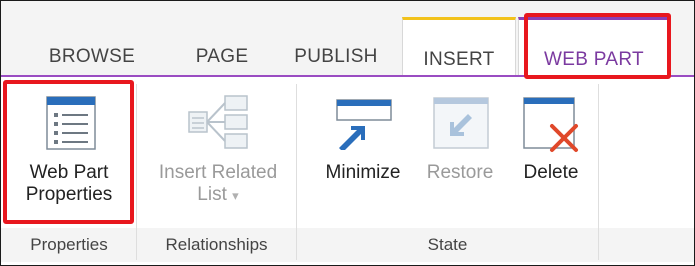  What do you see at coordinates (71, 123) in the screenshot?
I see `properties-list-icon` at bounding box center [71, 123].